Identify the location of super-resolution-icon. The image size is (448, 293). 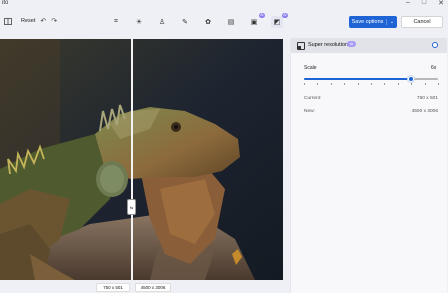
(301, 45).